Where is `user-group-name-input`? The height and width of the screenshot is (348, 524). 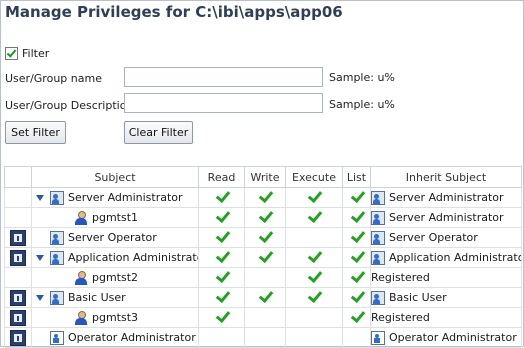
user-group-name-input is located at coordinates (223, 77).